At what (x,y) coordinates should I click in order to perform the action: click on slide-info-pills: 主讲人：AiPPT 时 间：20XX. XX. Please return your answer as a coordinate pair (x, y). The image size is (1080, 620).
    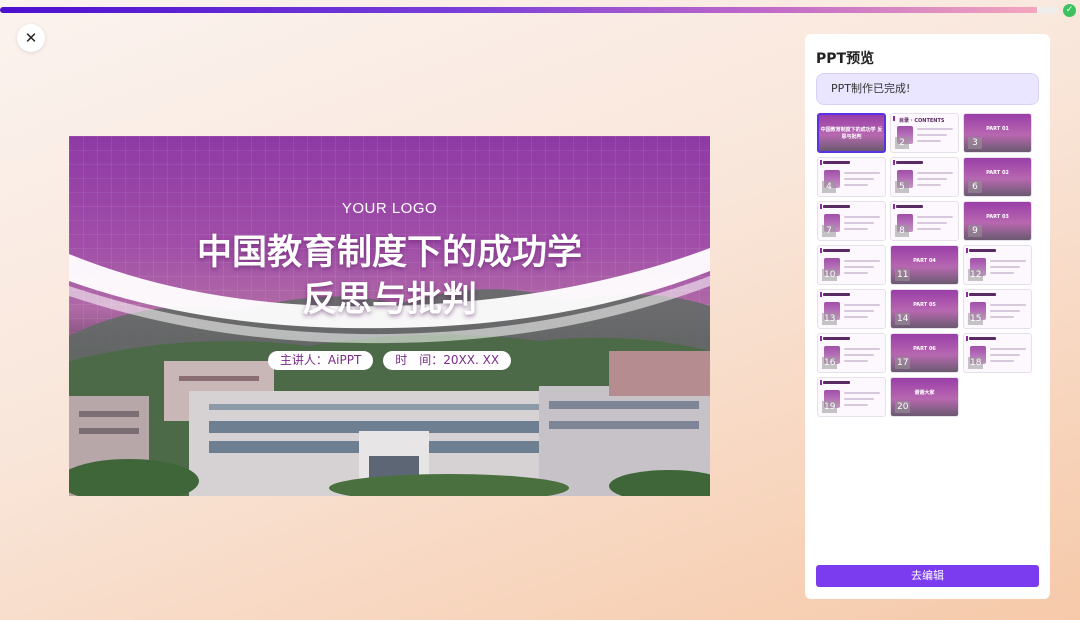
    Looking at the image, I should click on (389, 360).